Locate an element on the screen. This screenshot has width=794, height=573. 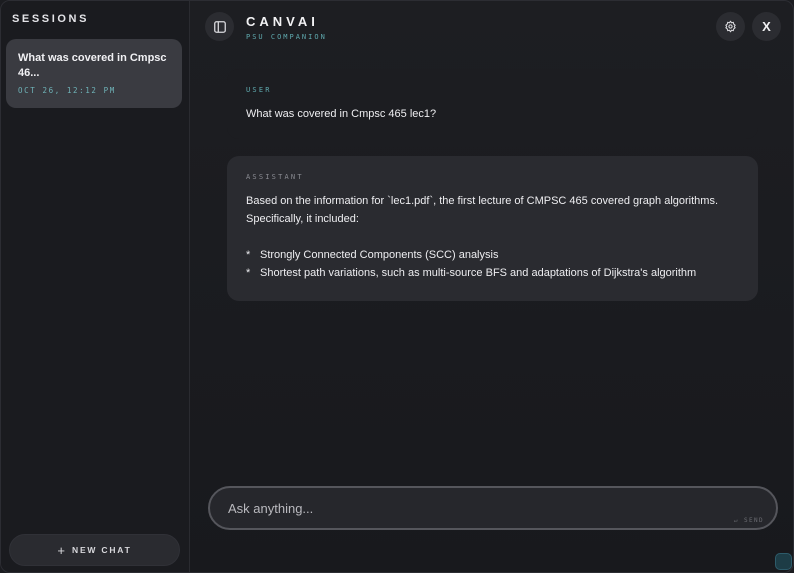
message-text: What was covered in Cmpsc 465 lec1? is located at coordinates (492, 114).